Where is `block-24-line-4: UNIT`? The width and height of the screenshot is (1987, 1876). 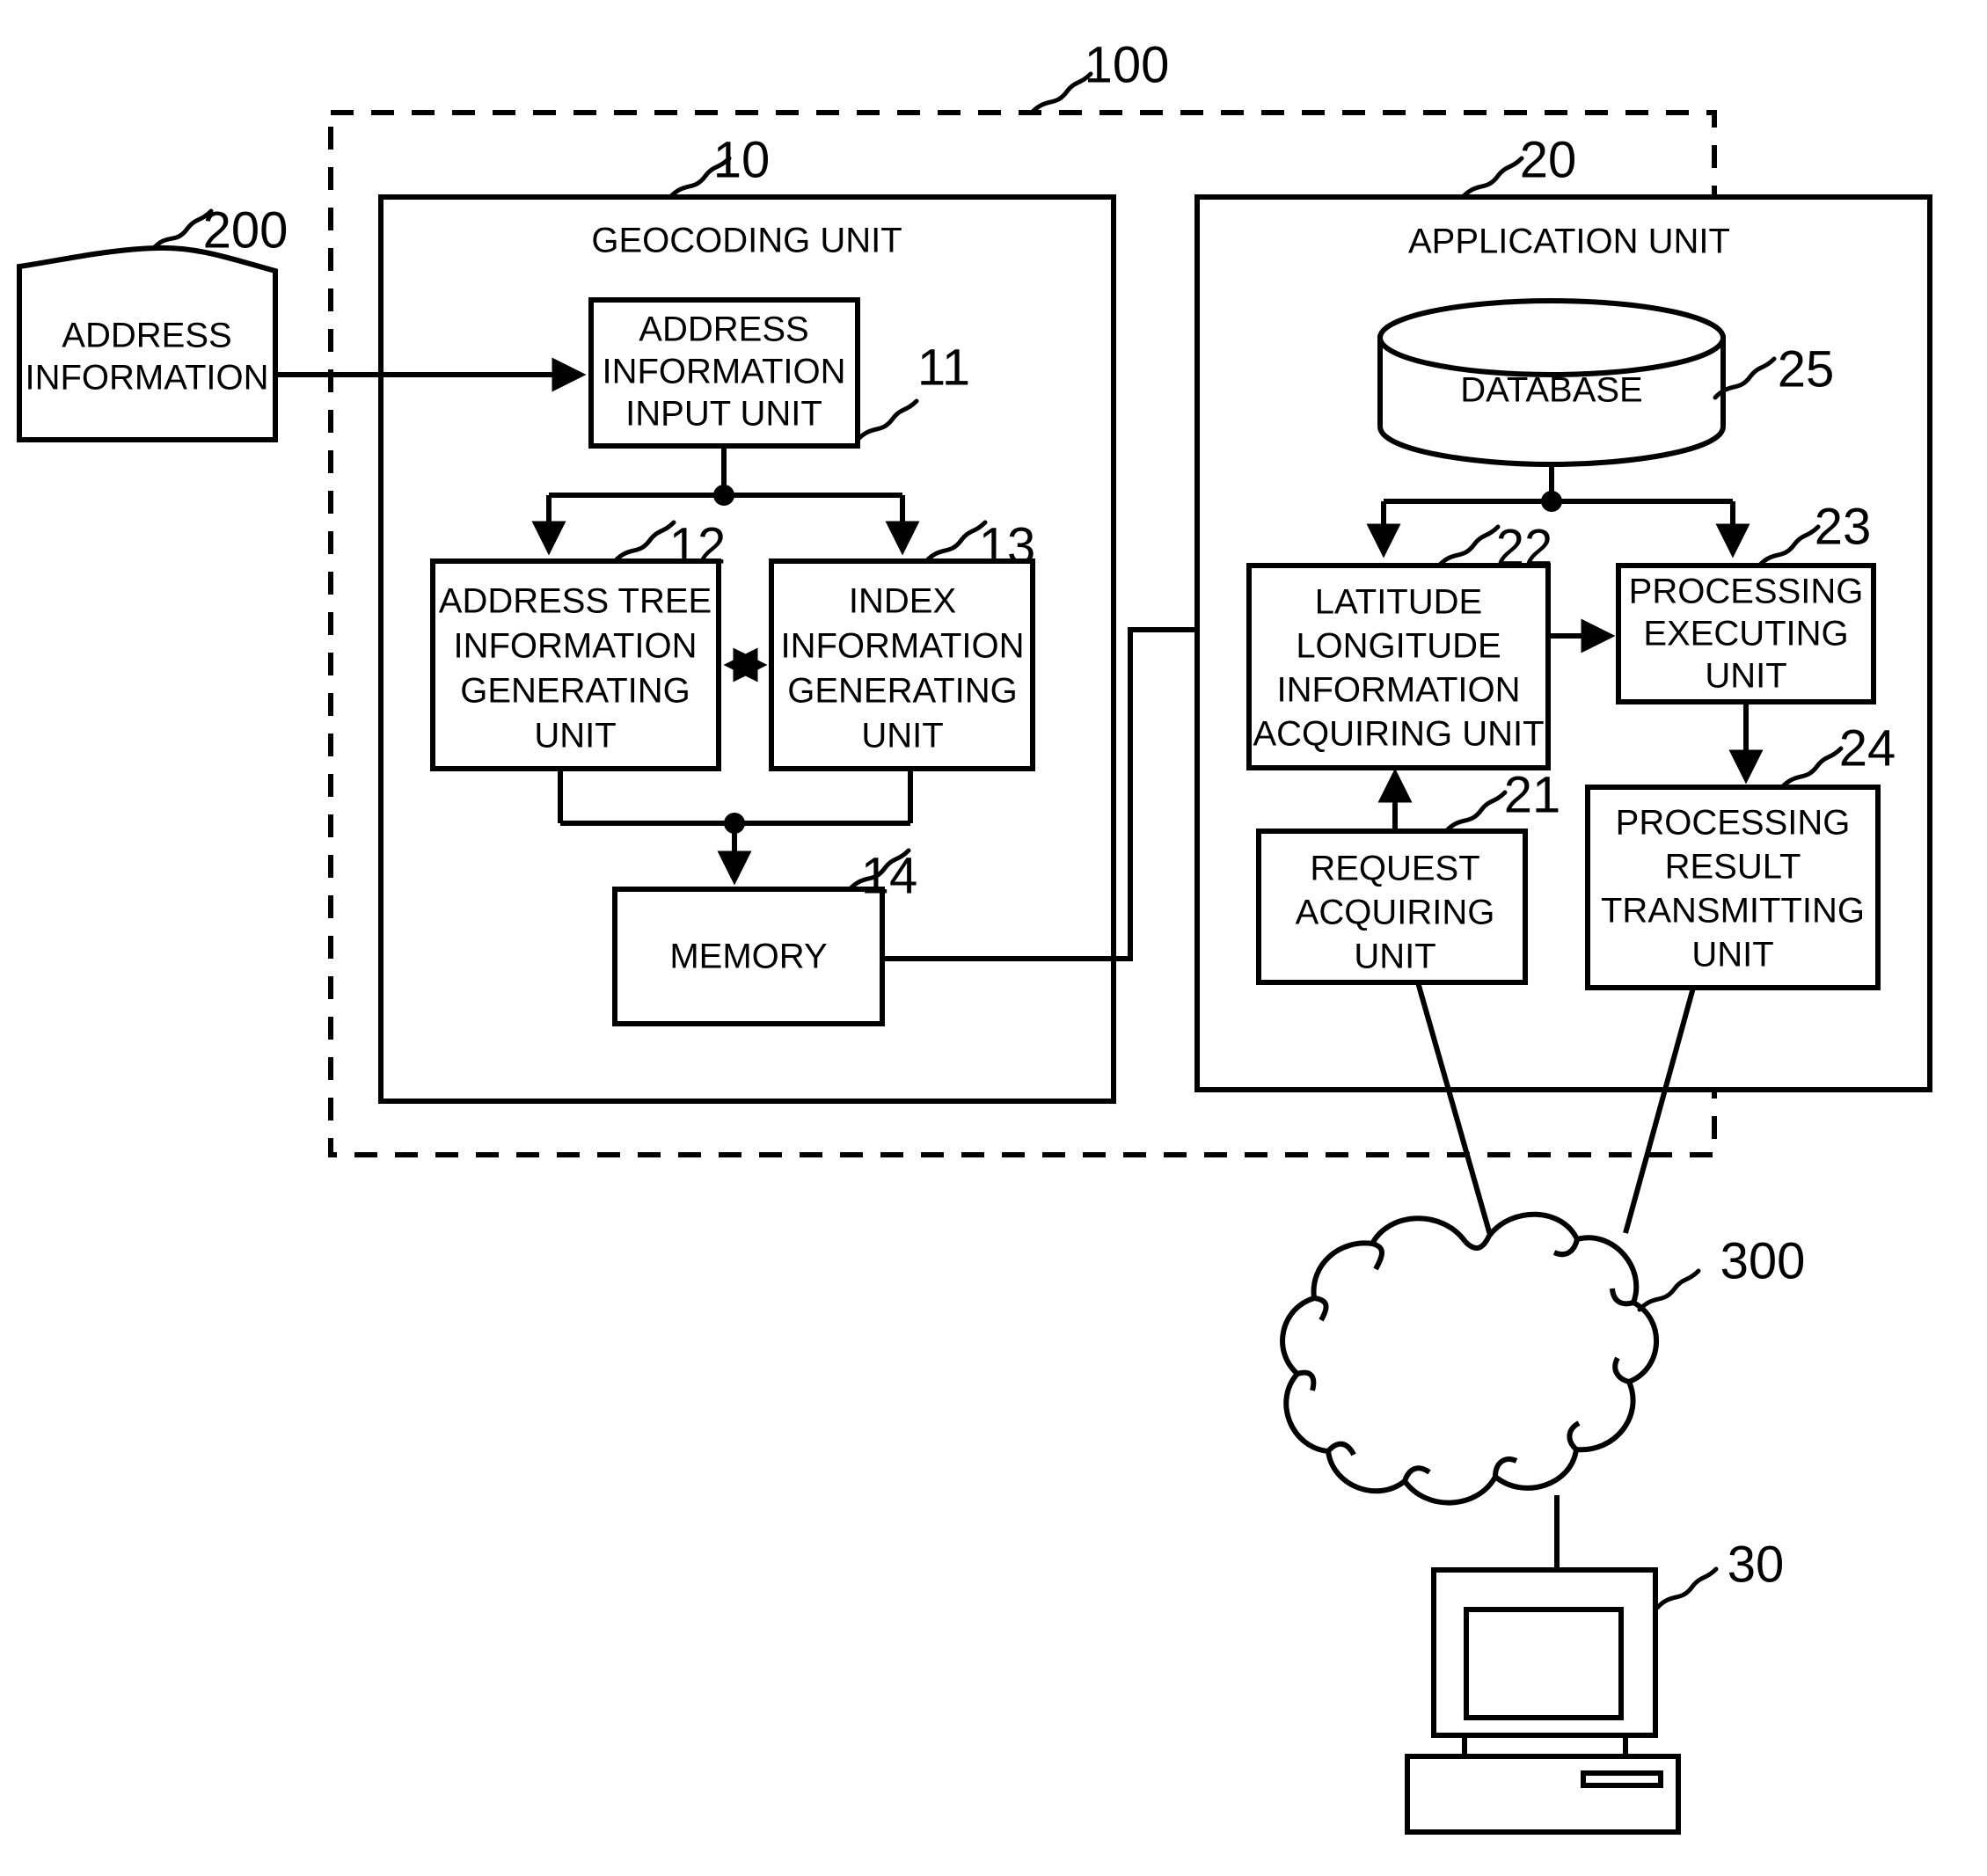
block-24-line-4: UNIT is located at coordinates (1732, 955).